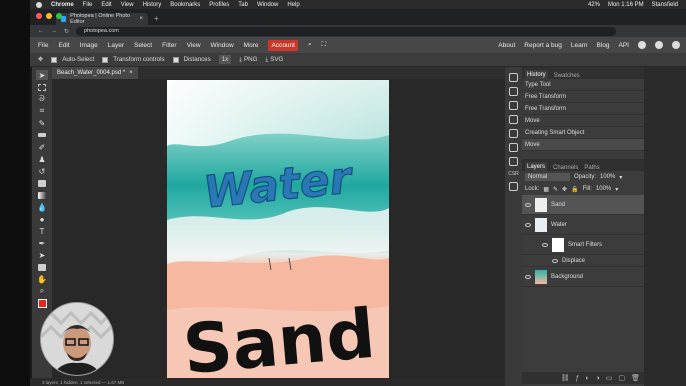  I want to click on clock: Mon 1:16 PM, so click(626, 5).